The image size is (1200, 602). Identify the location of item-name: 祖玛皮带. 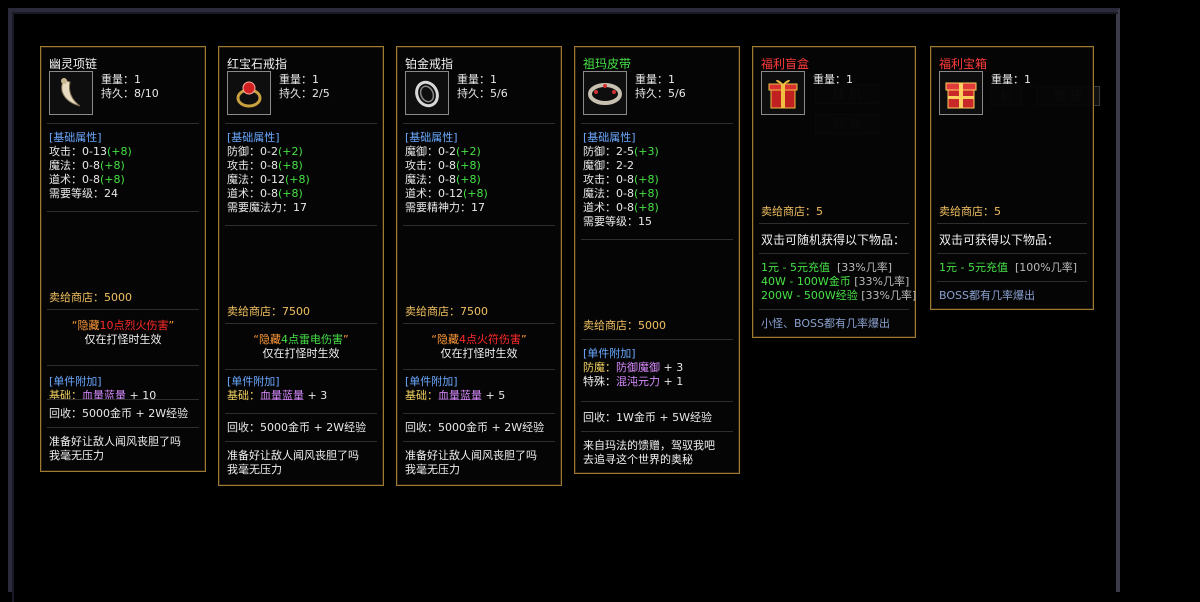
(607, 64).